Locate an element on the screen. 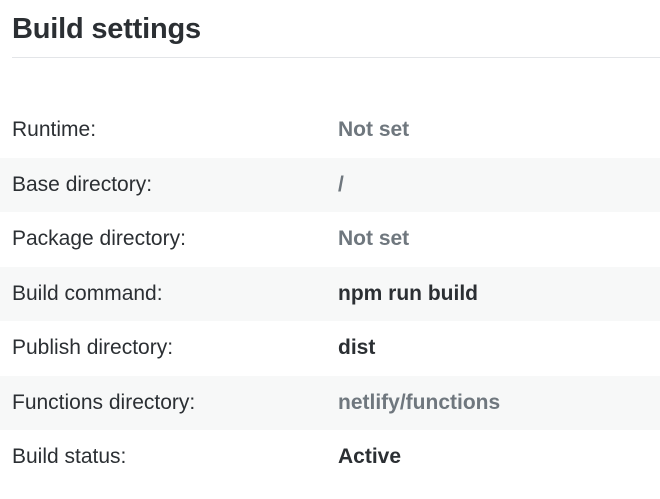 This screenshot has width=660, height=499. setting-row-package-directory: Package directory: Not set is located at coordinates (330, 239).